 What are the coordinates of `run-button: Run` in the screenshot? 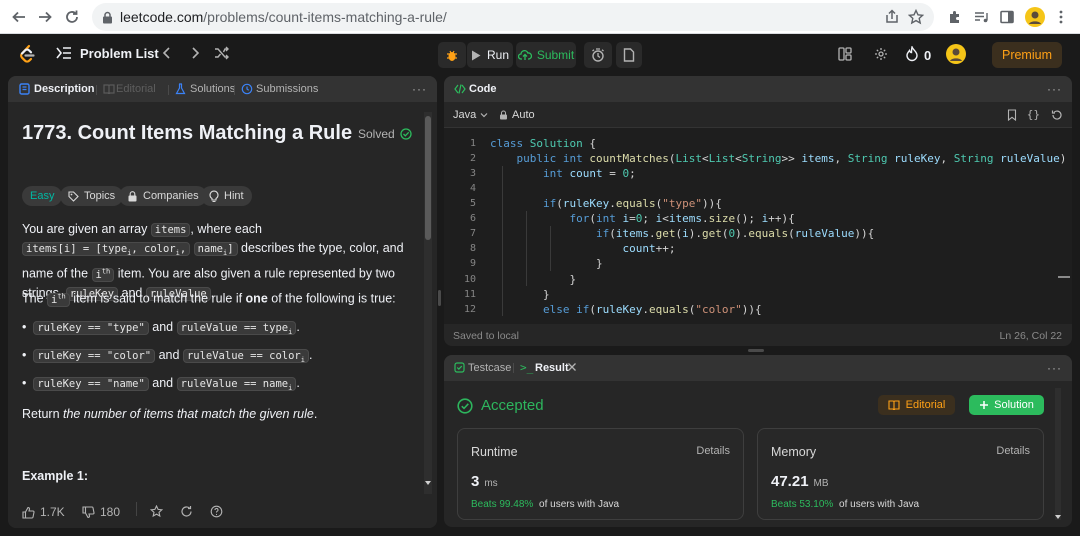 It's located at (490, 55).